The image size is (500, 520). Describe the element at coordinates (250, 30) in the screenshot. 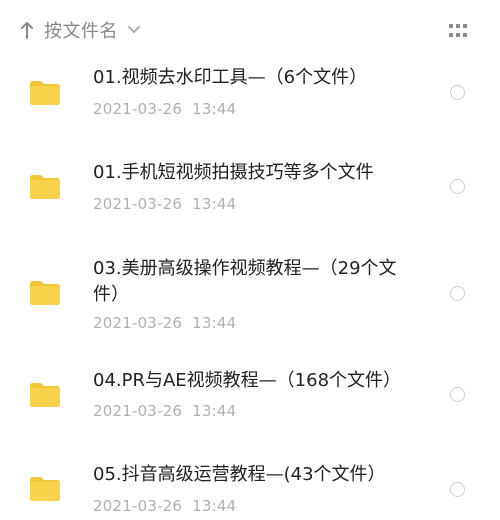

I see `sort-bar: 按文件名` at that location.